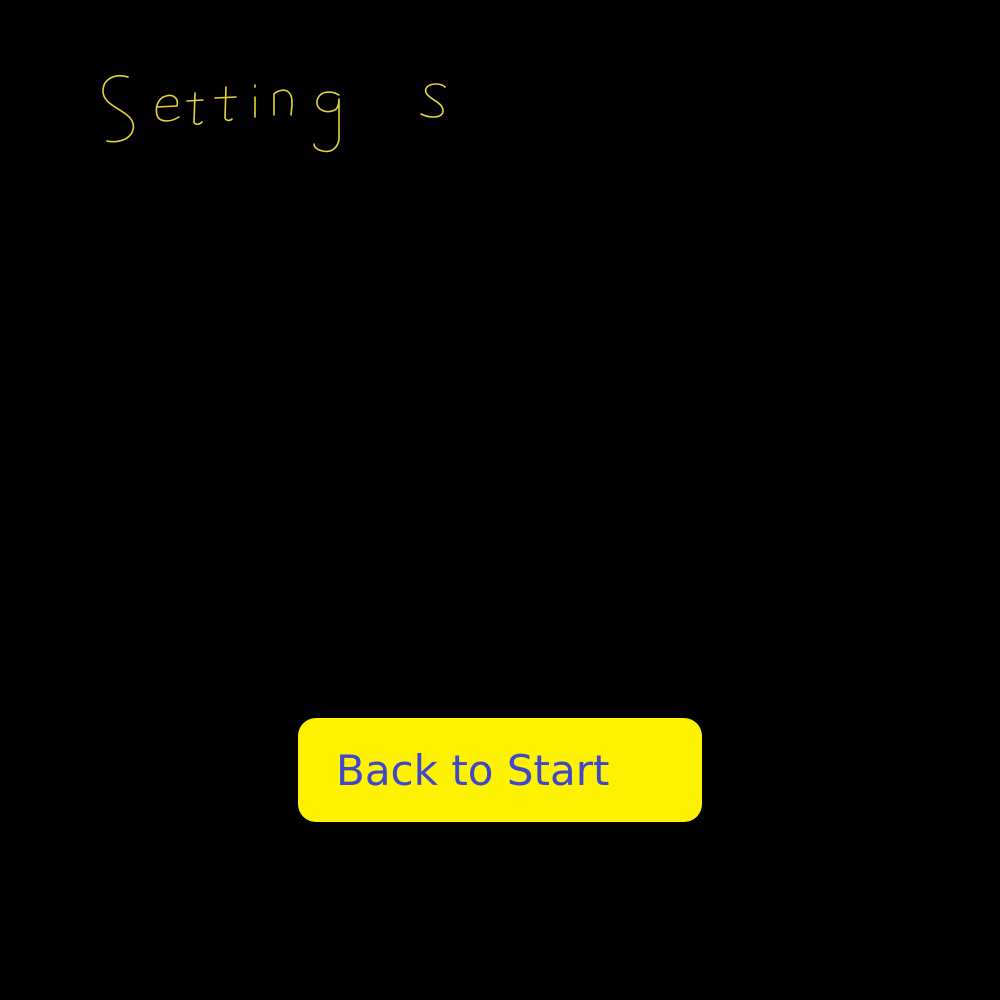 The width and height of the screenshot is (1000, 1000). What do you see at coordinates (500, 770) in the screenshot?
I see `back-to-start-button: Back to Start` at bounding box center [500, 770].